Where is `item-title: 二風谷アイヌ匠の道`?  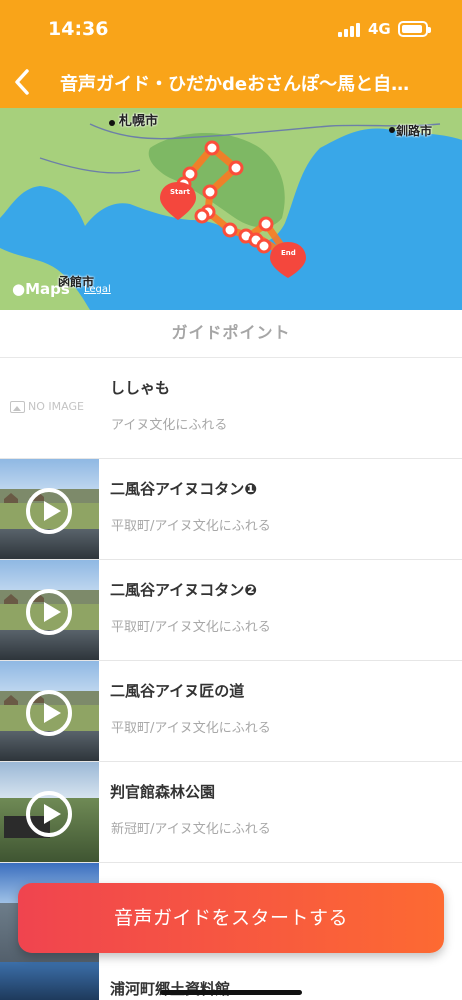
item-title: 二風谷アイヌ匠の道 is located at coordinates (177, 691).